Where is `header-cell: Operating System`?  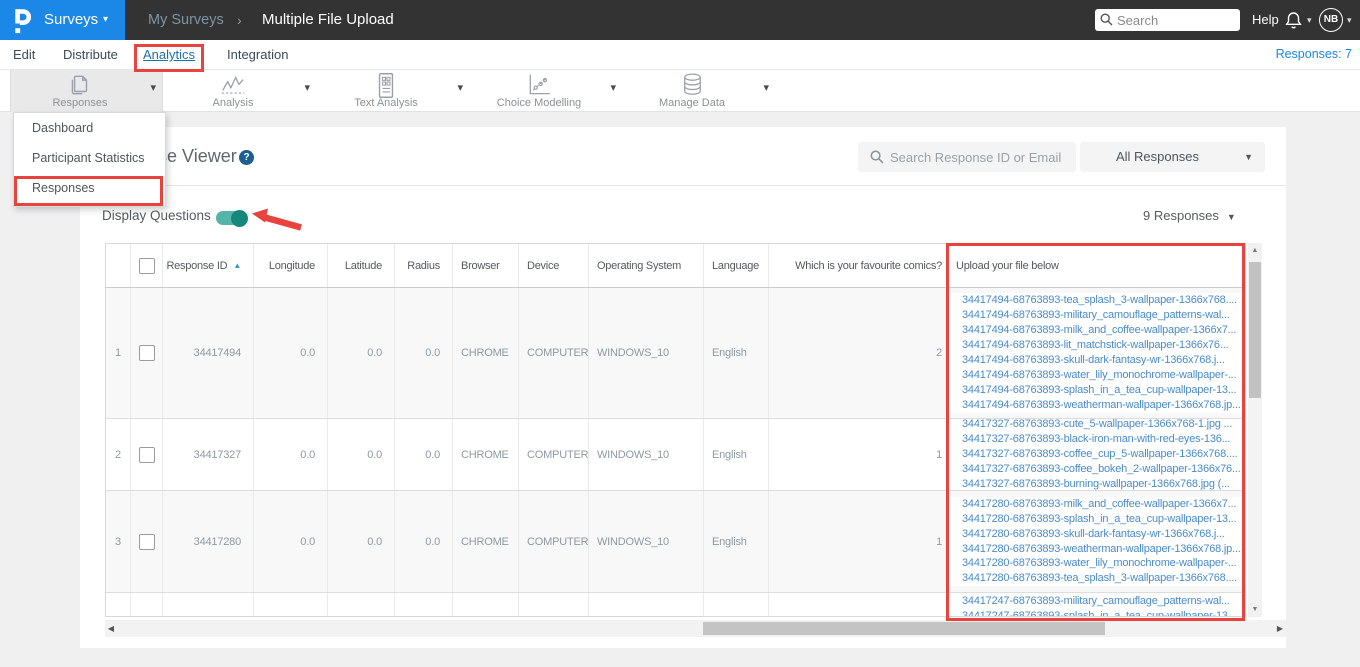
header-cell: Operating System is located at coordinates (646, 265).